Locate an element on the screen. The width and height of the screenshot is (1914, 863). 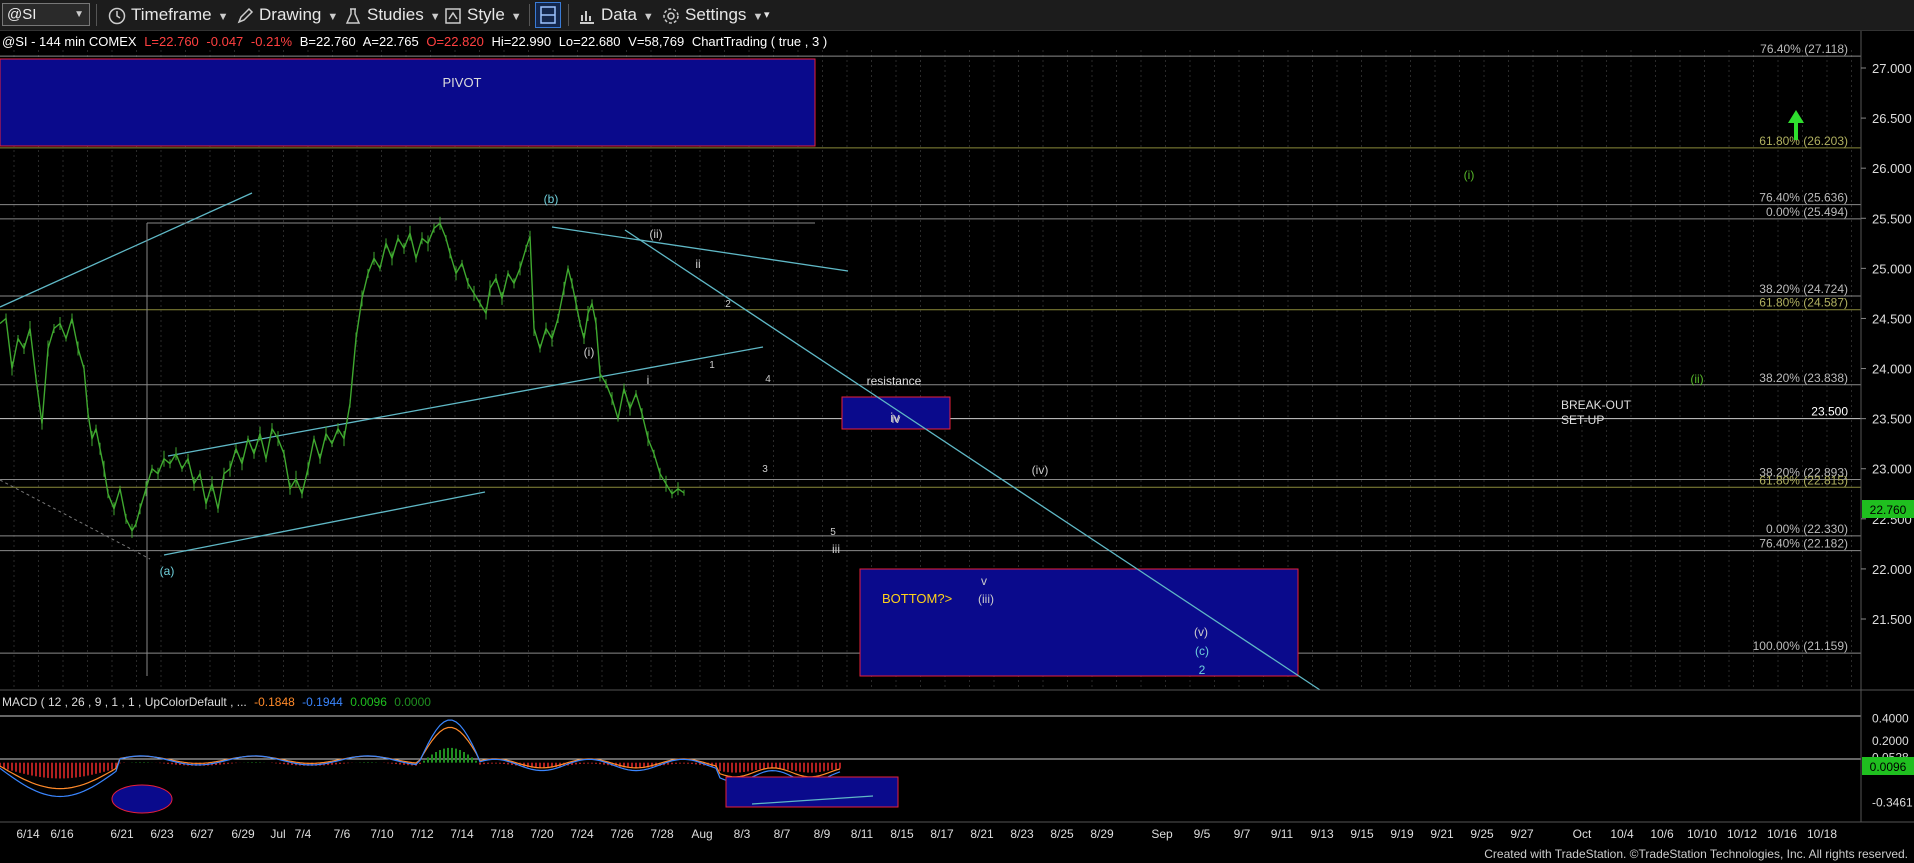
time-tick-label: 7/28 is located at coordinates (662, 834).